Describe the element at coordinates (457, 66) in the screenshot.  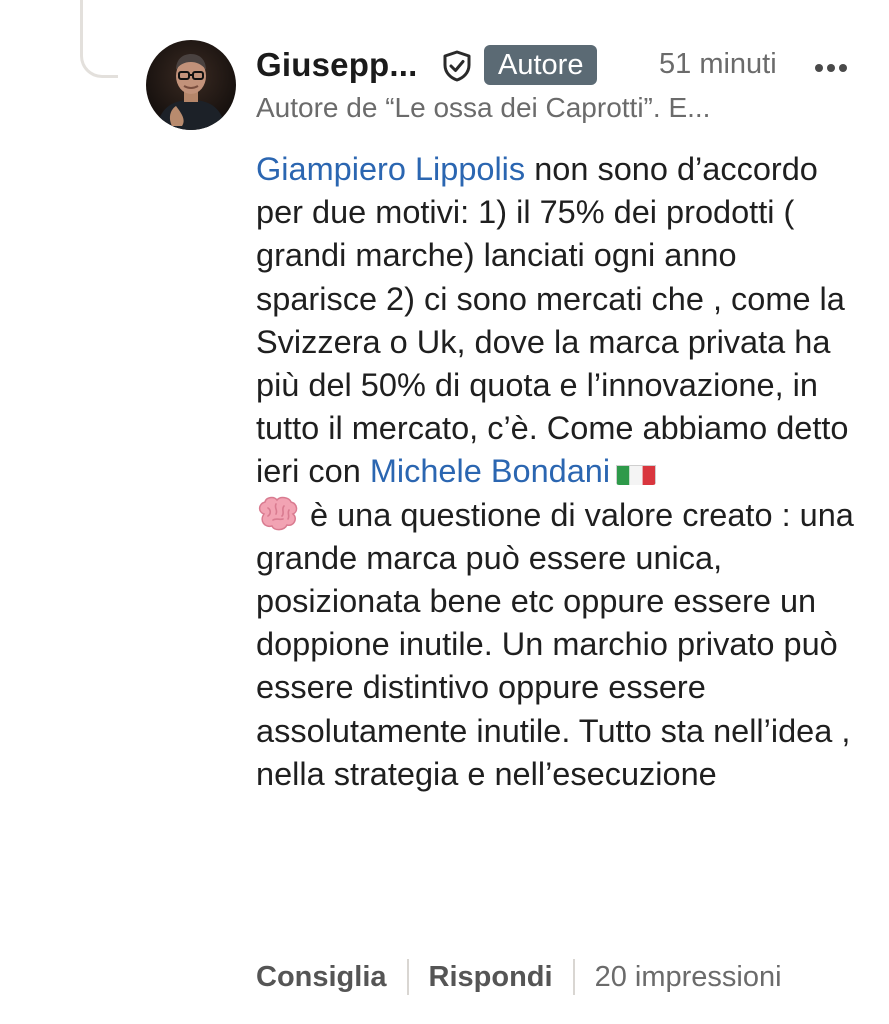
I see `shield-check-icon` at that location.